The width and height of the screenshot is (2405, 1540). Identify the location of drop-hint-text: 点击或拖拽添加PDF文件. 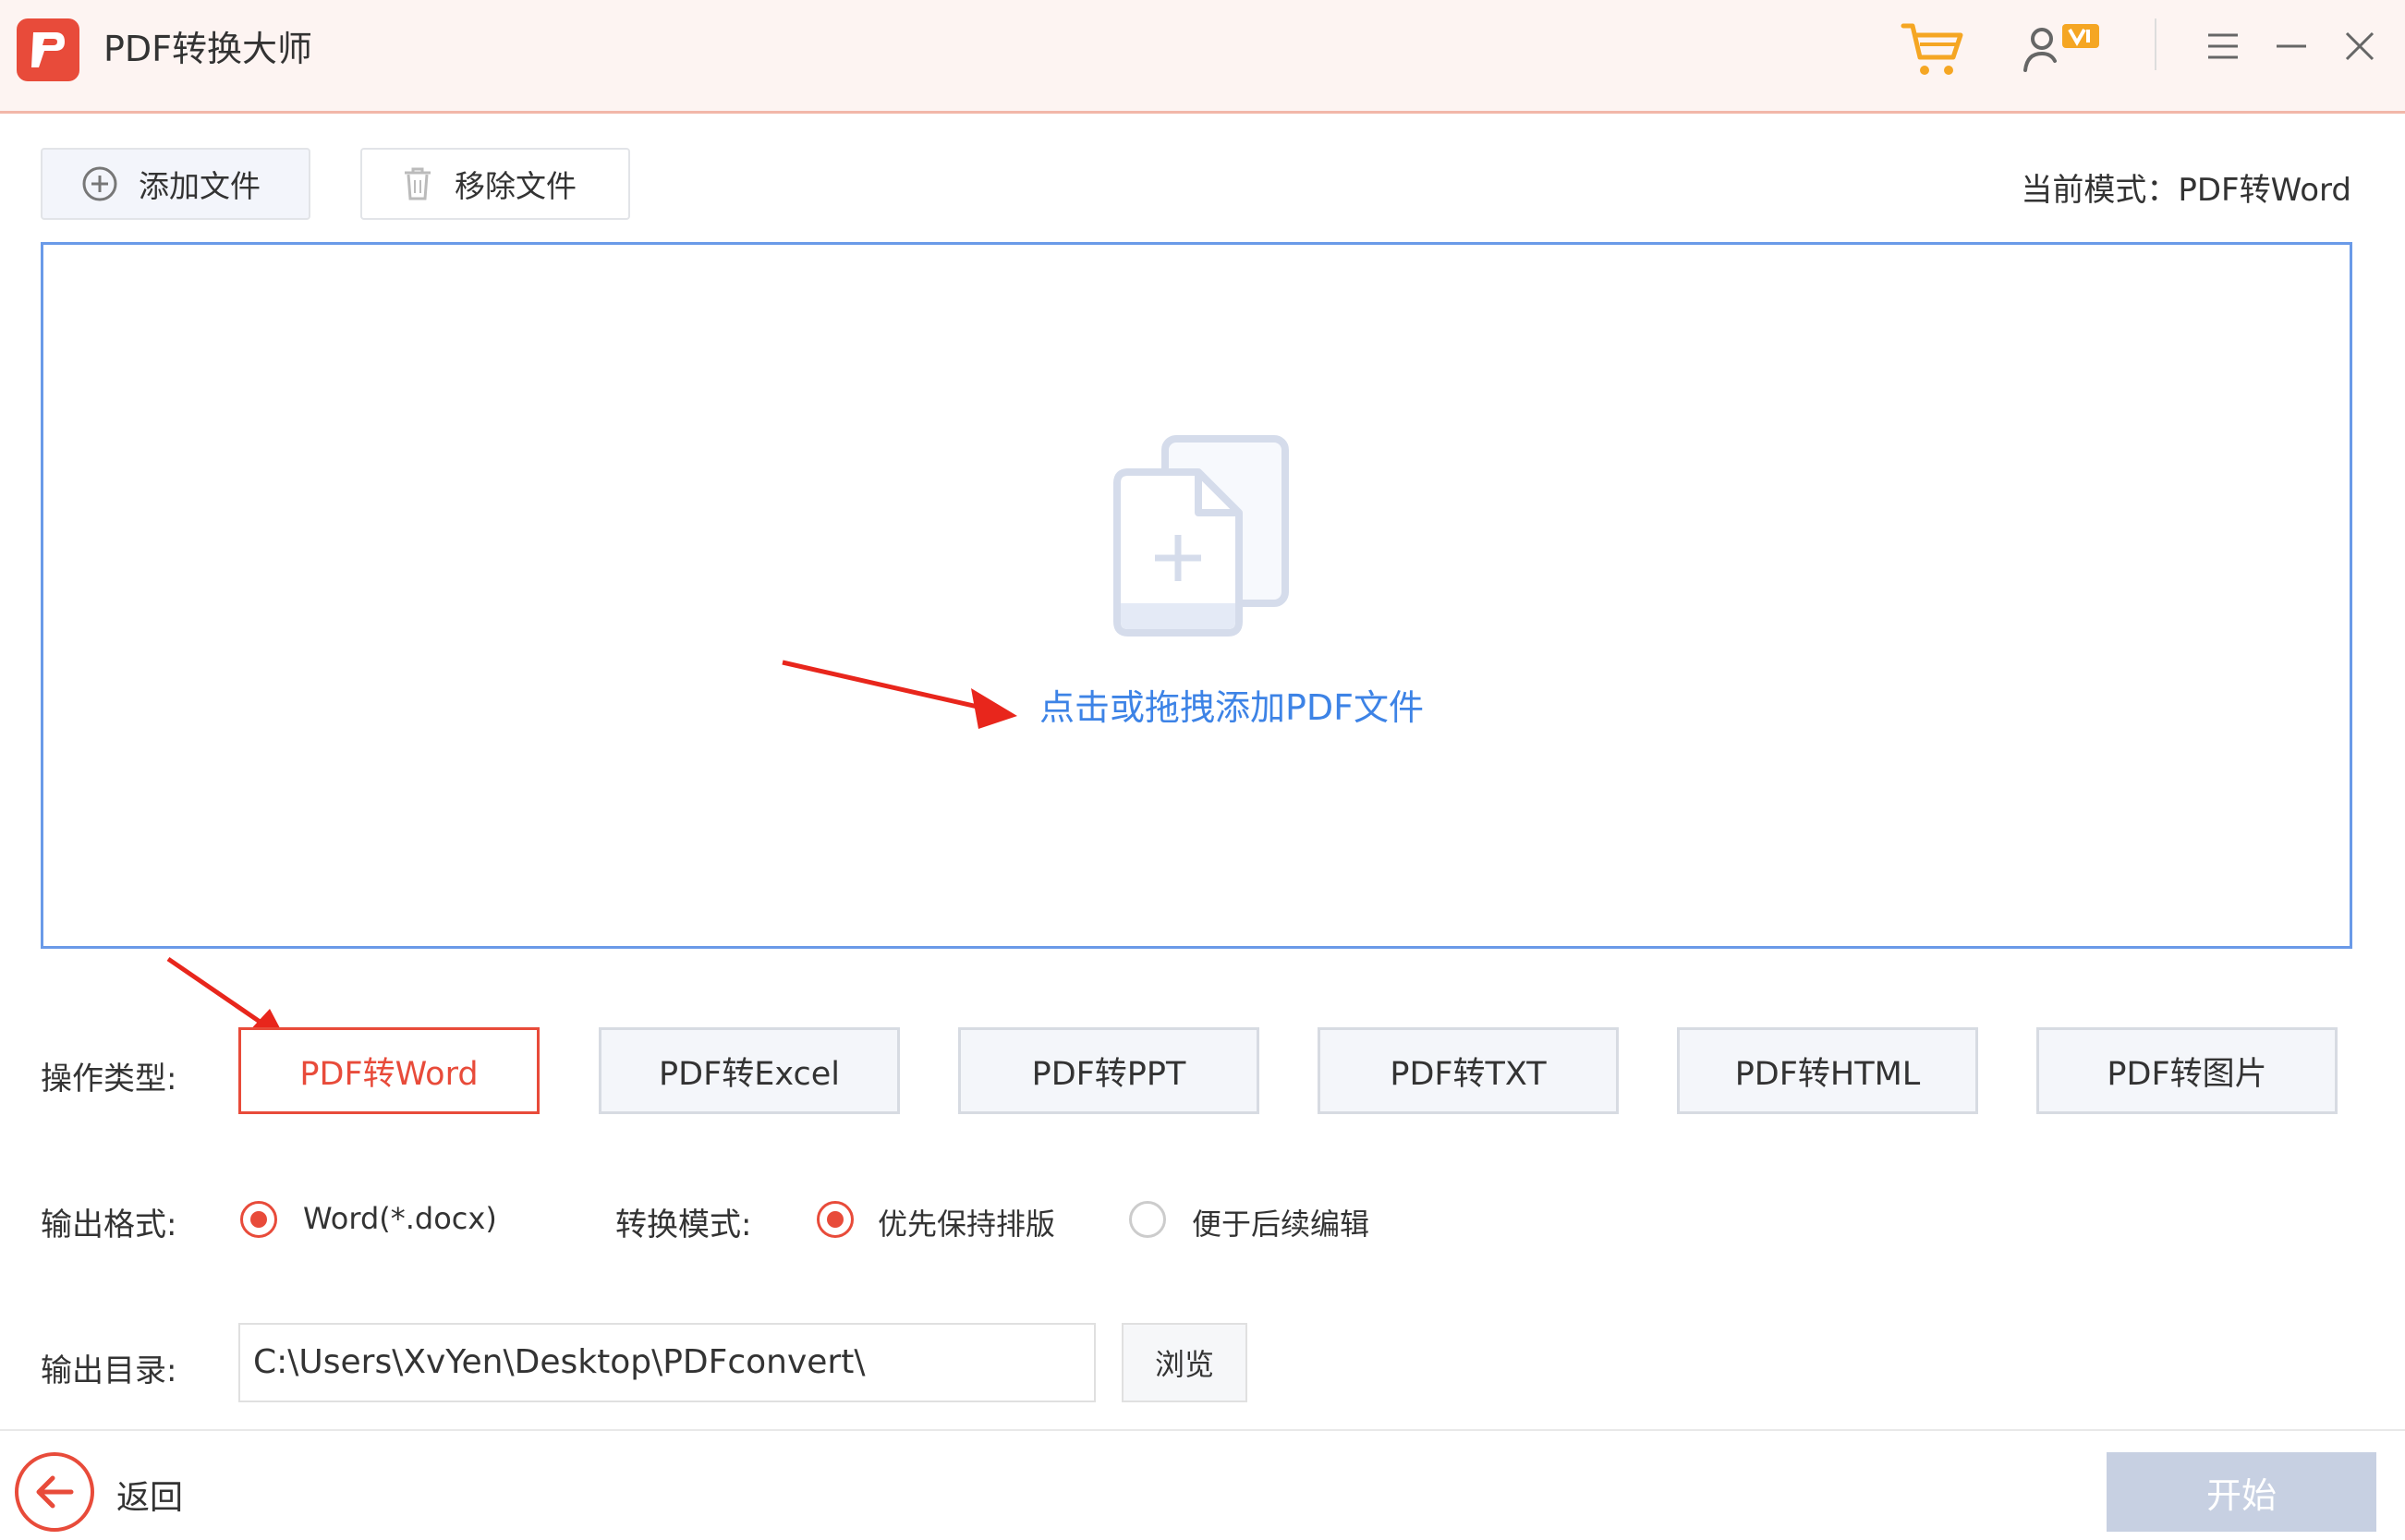
(1231, 704).